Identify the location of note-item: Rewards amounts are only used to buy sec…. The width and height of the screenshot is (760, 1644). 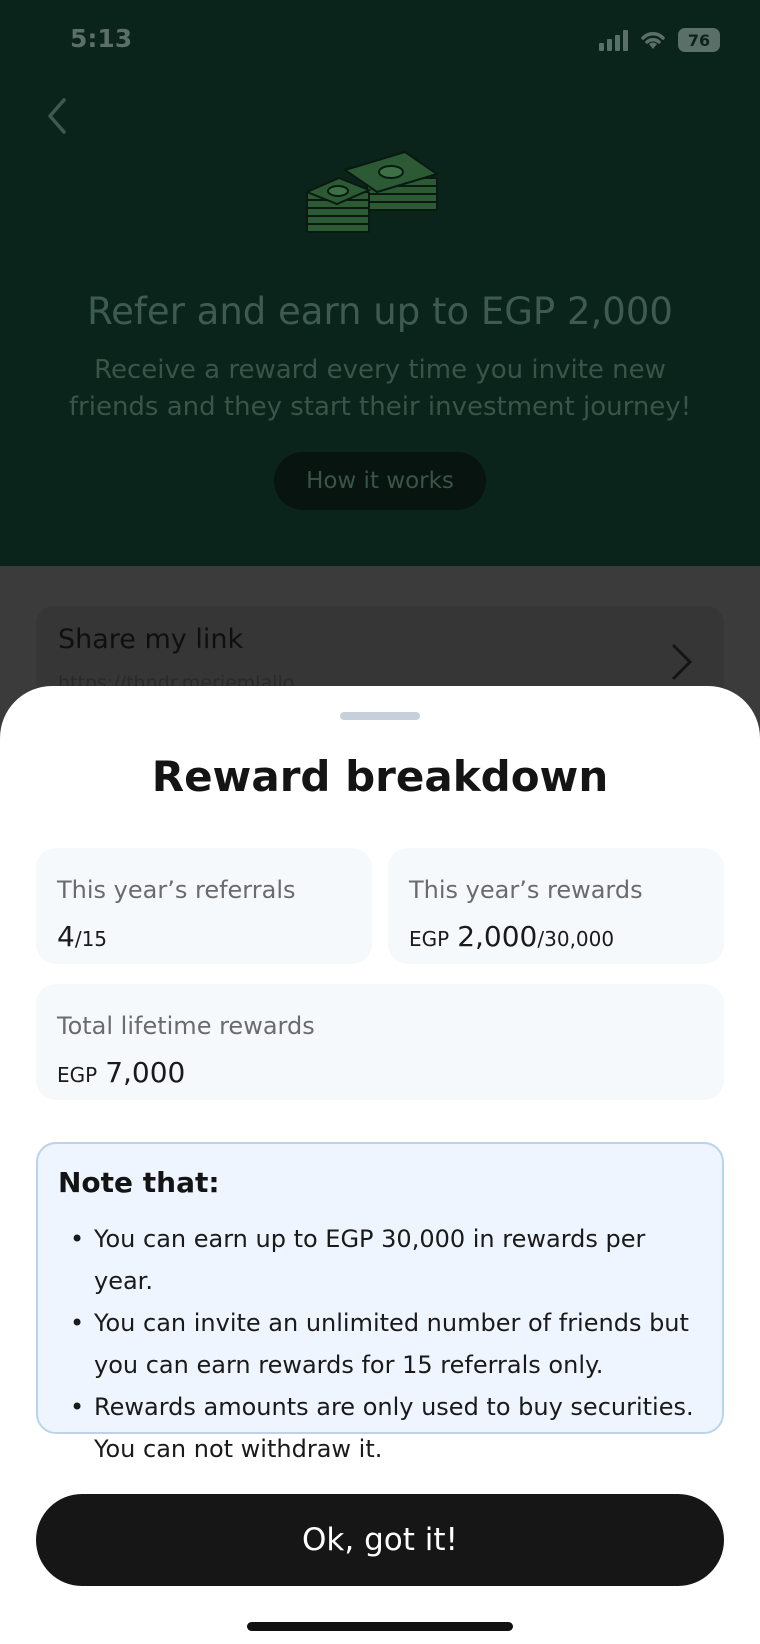
(383, 1428).